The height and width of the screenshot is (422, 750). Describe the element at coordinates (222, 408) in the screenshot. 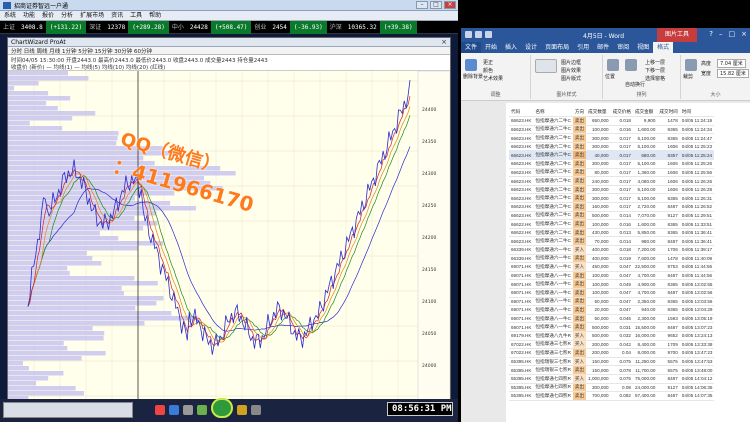

I see `recording-badge-icon` at that location.